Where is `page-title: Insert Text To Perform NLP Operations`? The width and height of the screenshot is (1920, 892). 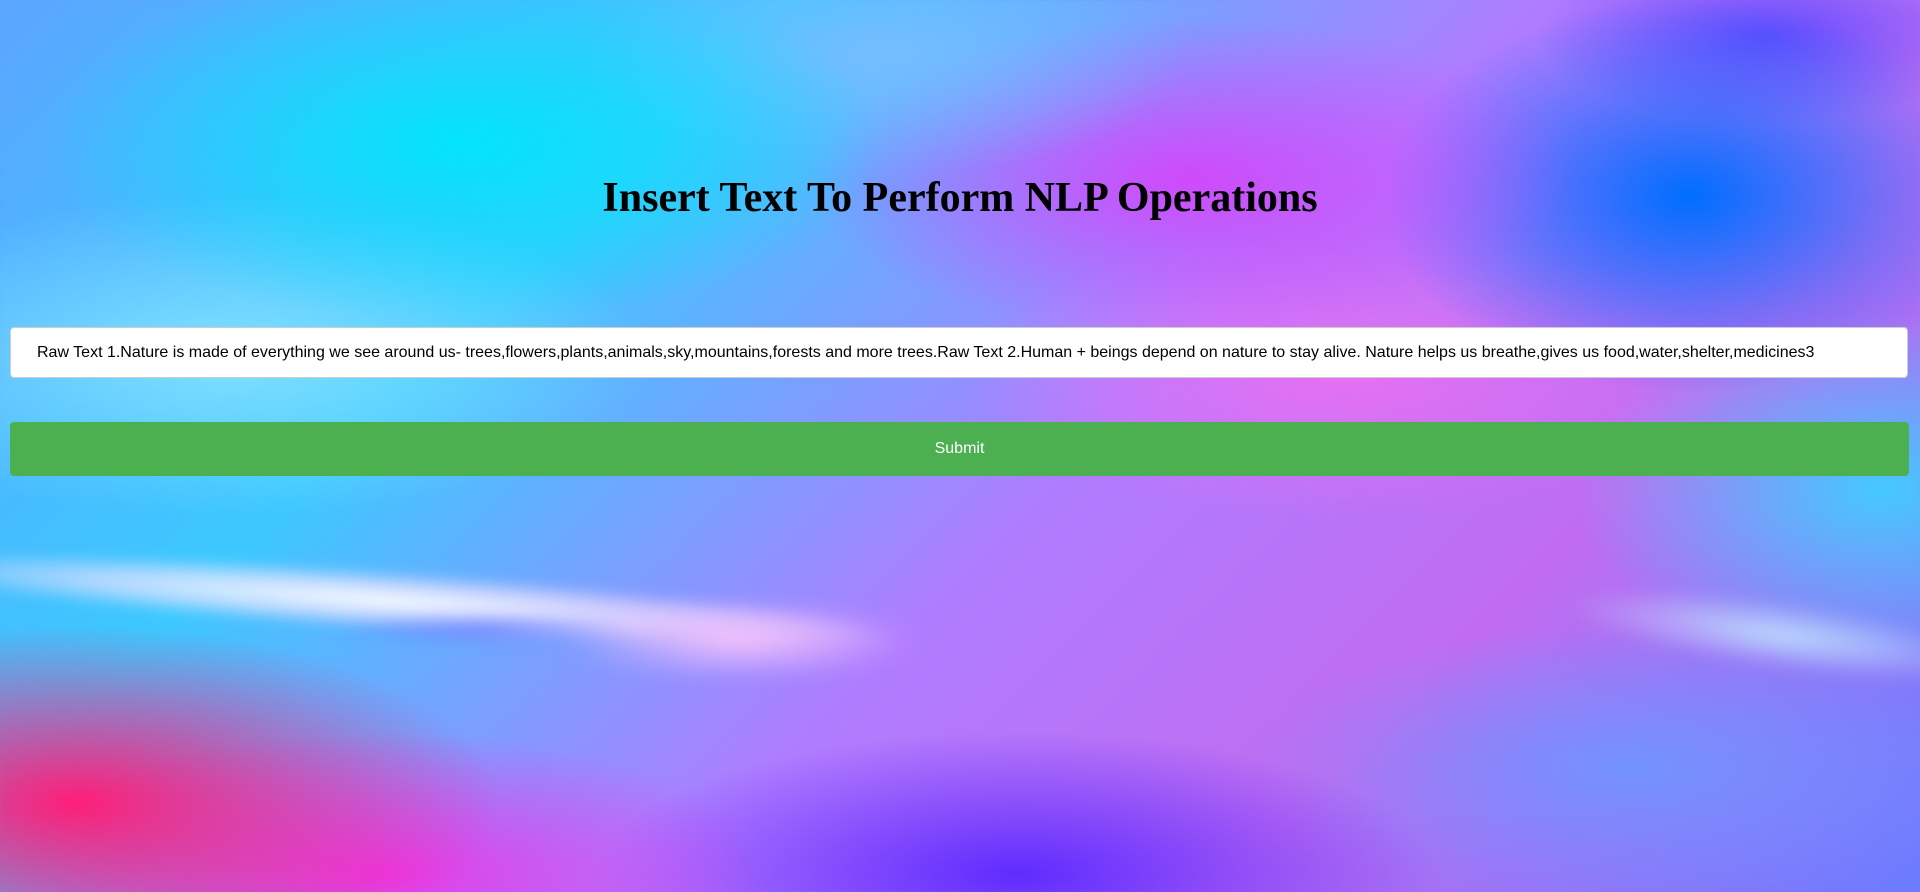
page-title: Insert Text To Perform NLP Operations is located at coordinates (960, 198).